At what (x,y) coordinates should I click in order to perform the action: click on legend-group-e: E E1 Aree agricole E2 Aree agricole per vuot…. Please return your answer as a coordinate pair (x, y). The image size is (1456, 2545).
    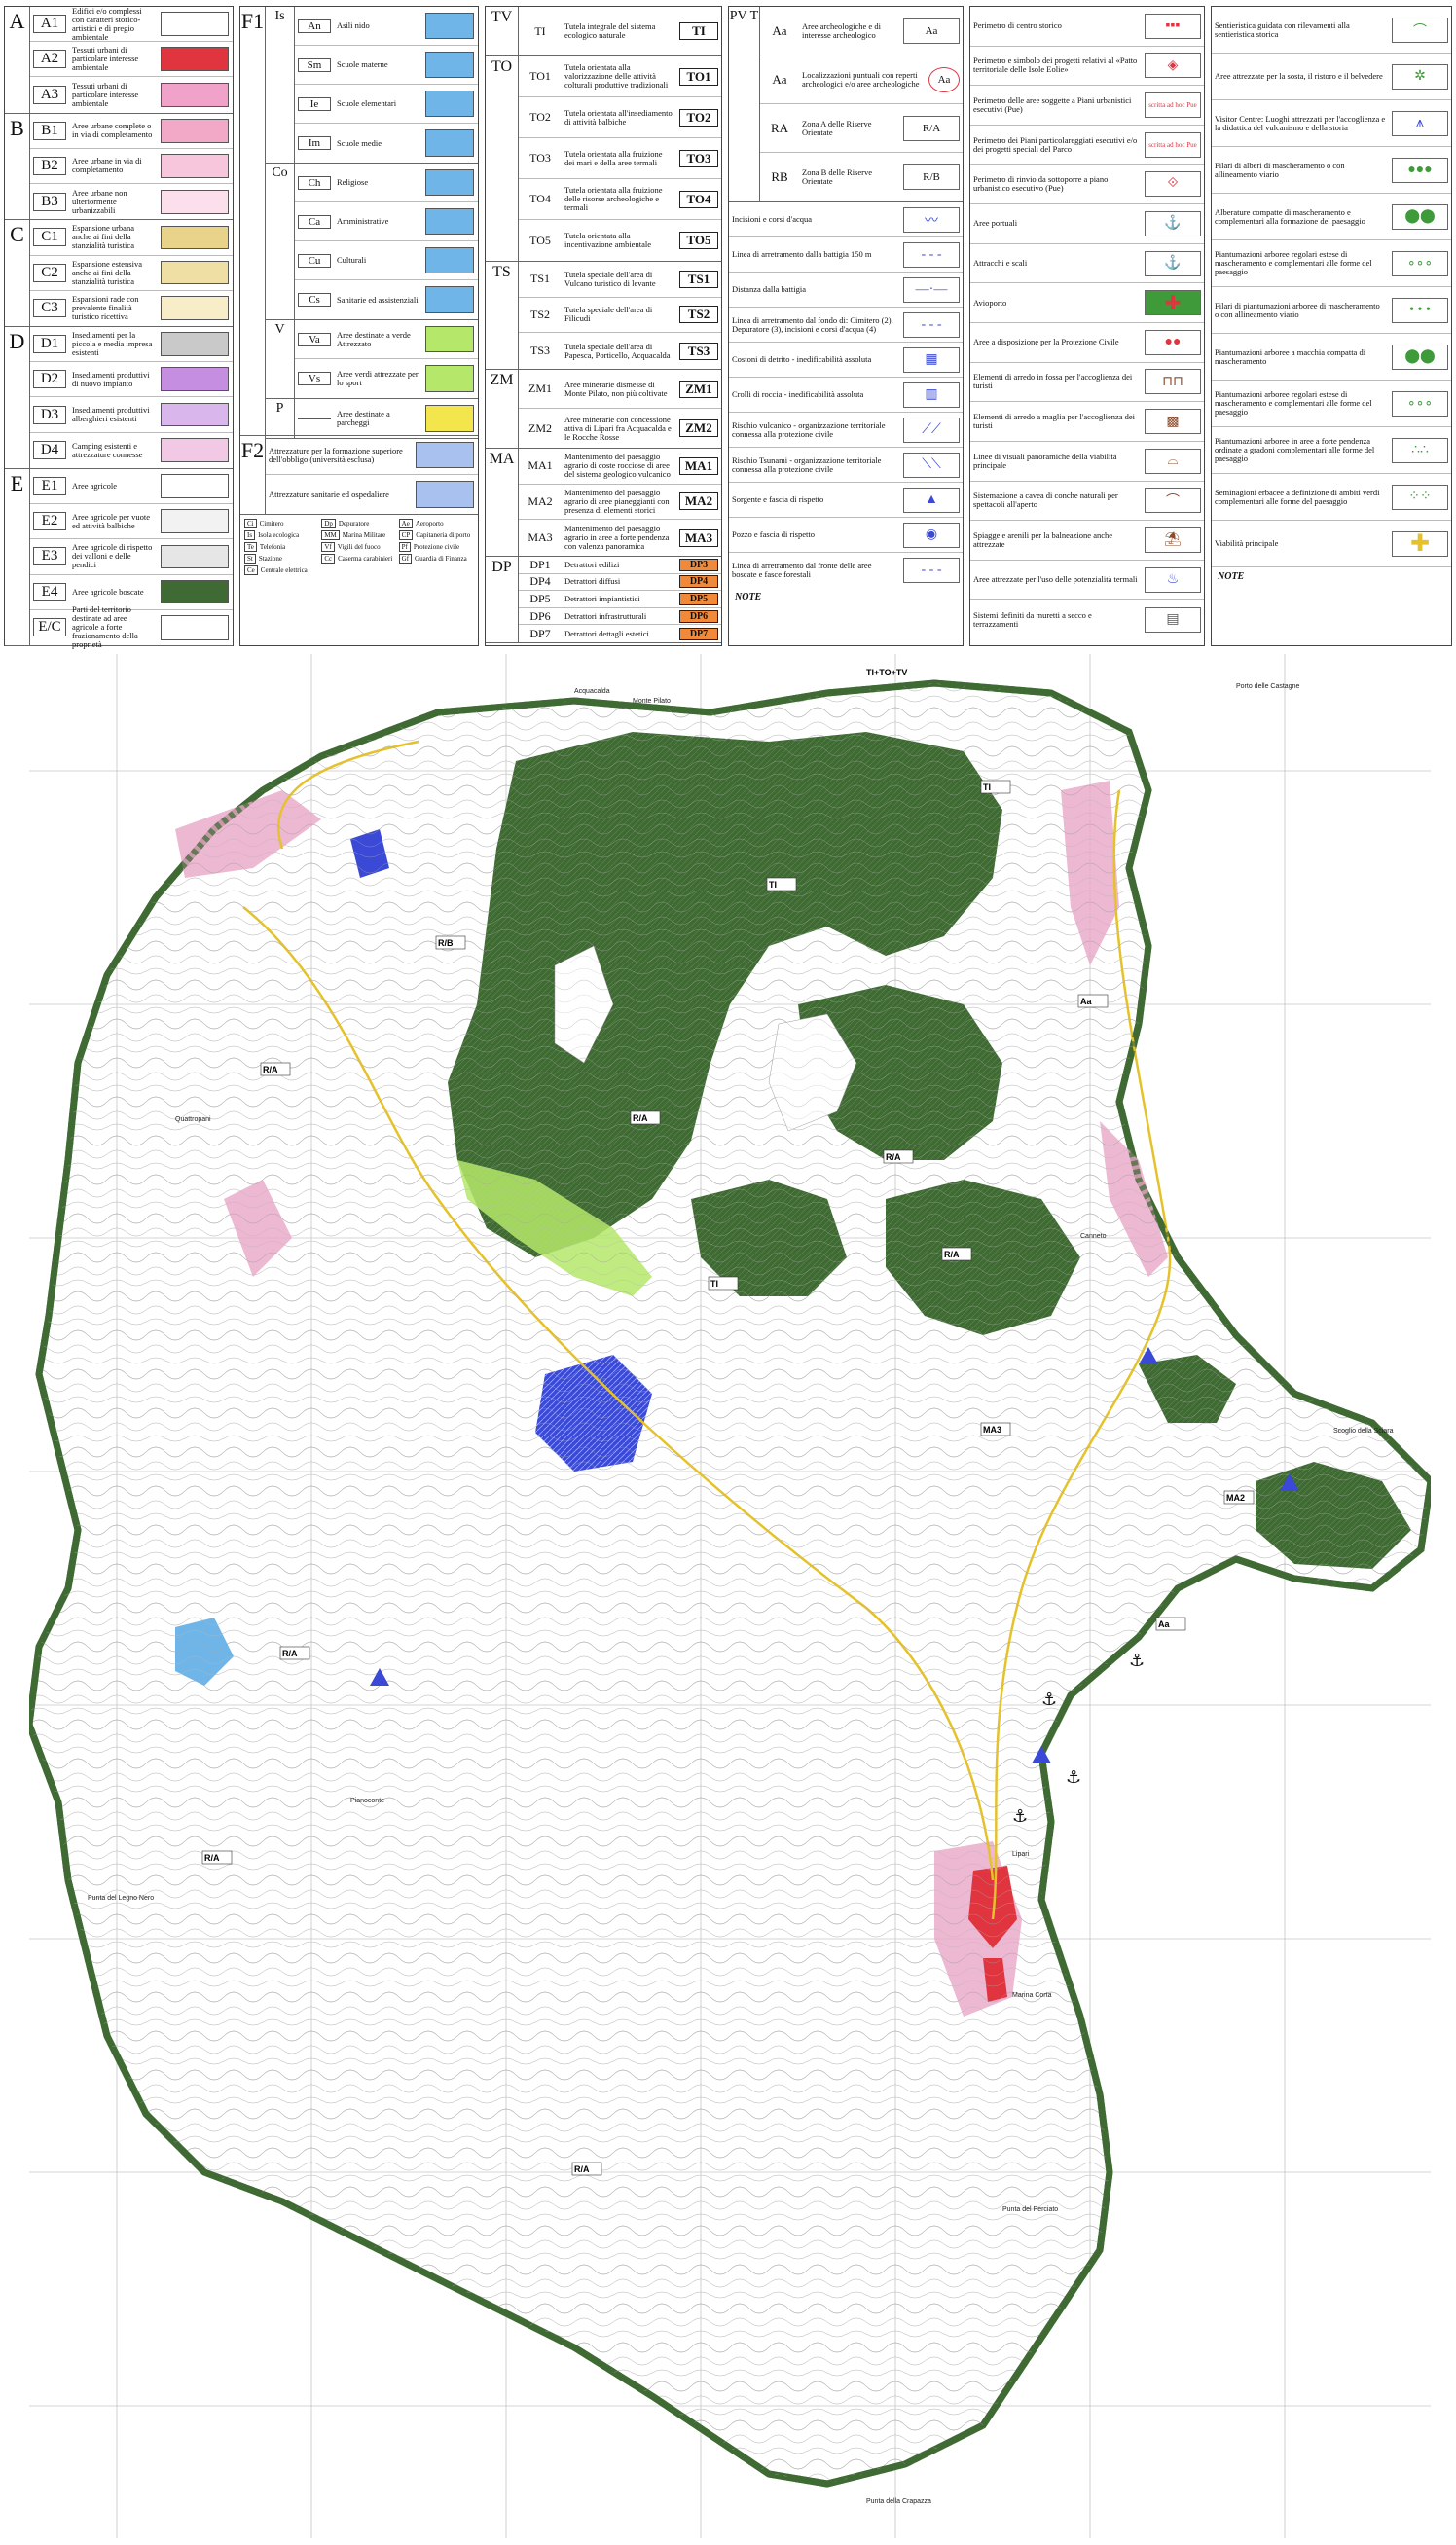
    Looking at the image, I should click on (119, 558).